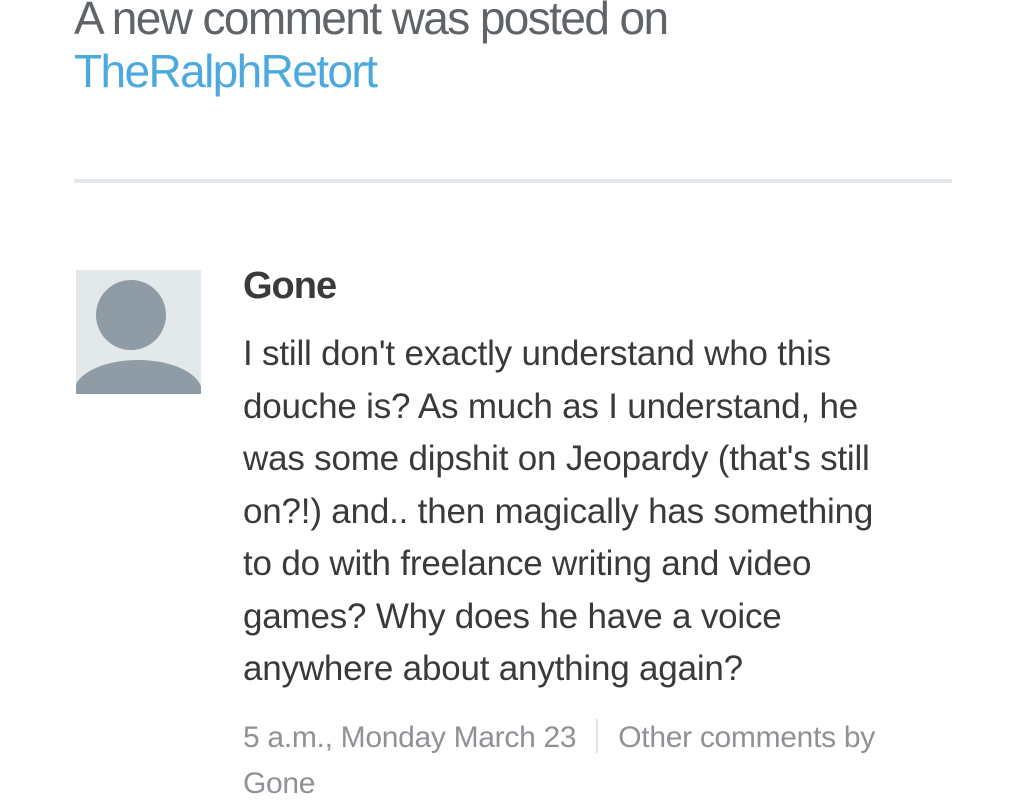  Describe the element at coordinates (493, 668) in the screenshot. I see `comment-line: anywhere about anything again?` at that location.